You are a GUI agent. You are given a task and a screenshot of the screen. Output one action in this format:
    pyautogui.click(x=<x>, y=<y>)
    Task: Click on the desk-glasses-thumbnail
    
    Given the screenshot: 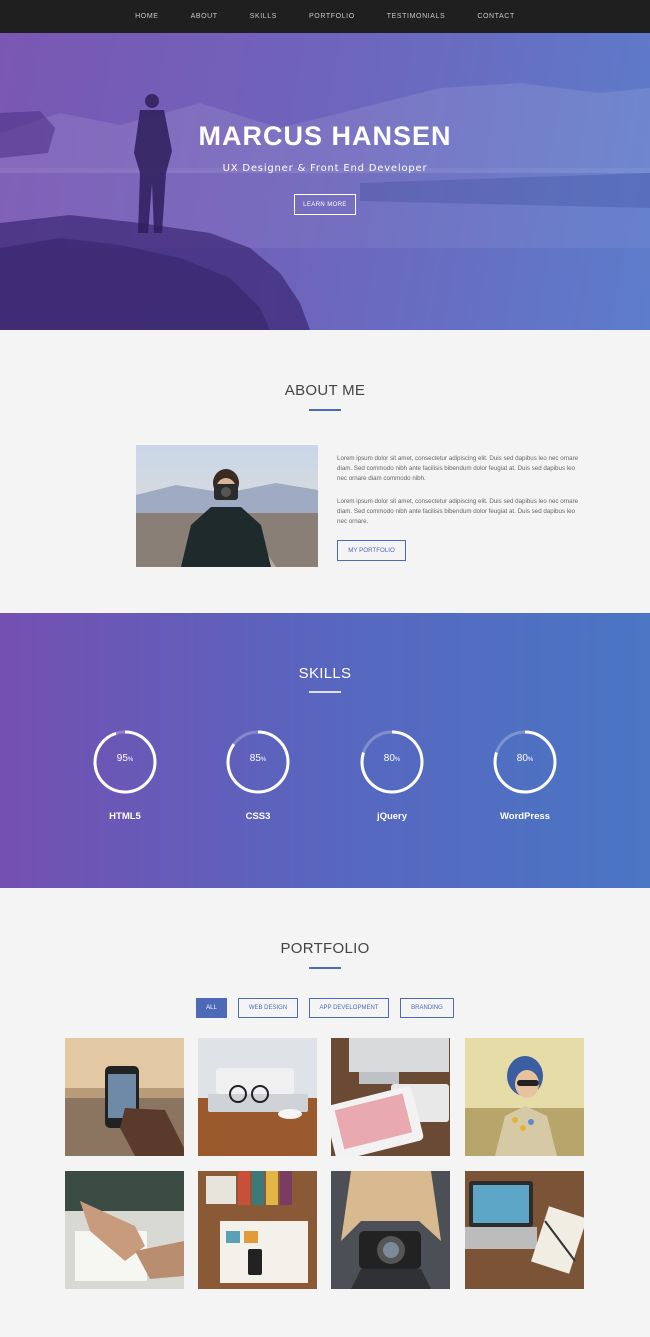 What is the action you would take?
    pyautogui.click(x=257, y=1097)
    